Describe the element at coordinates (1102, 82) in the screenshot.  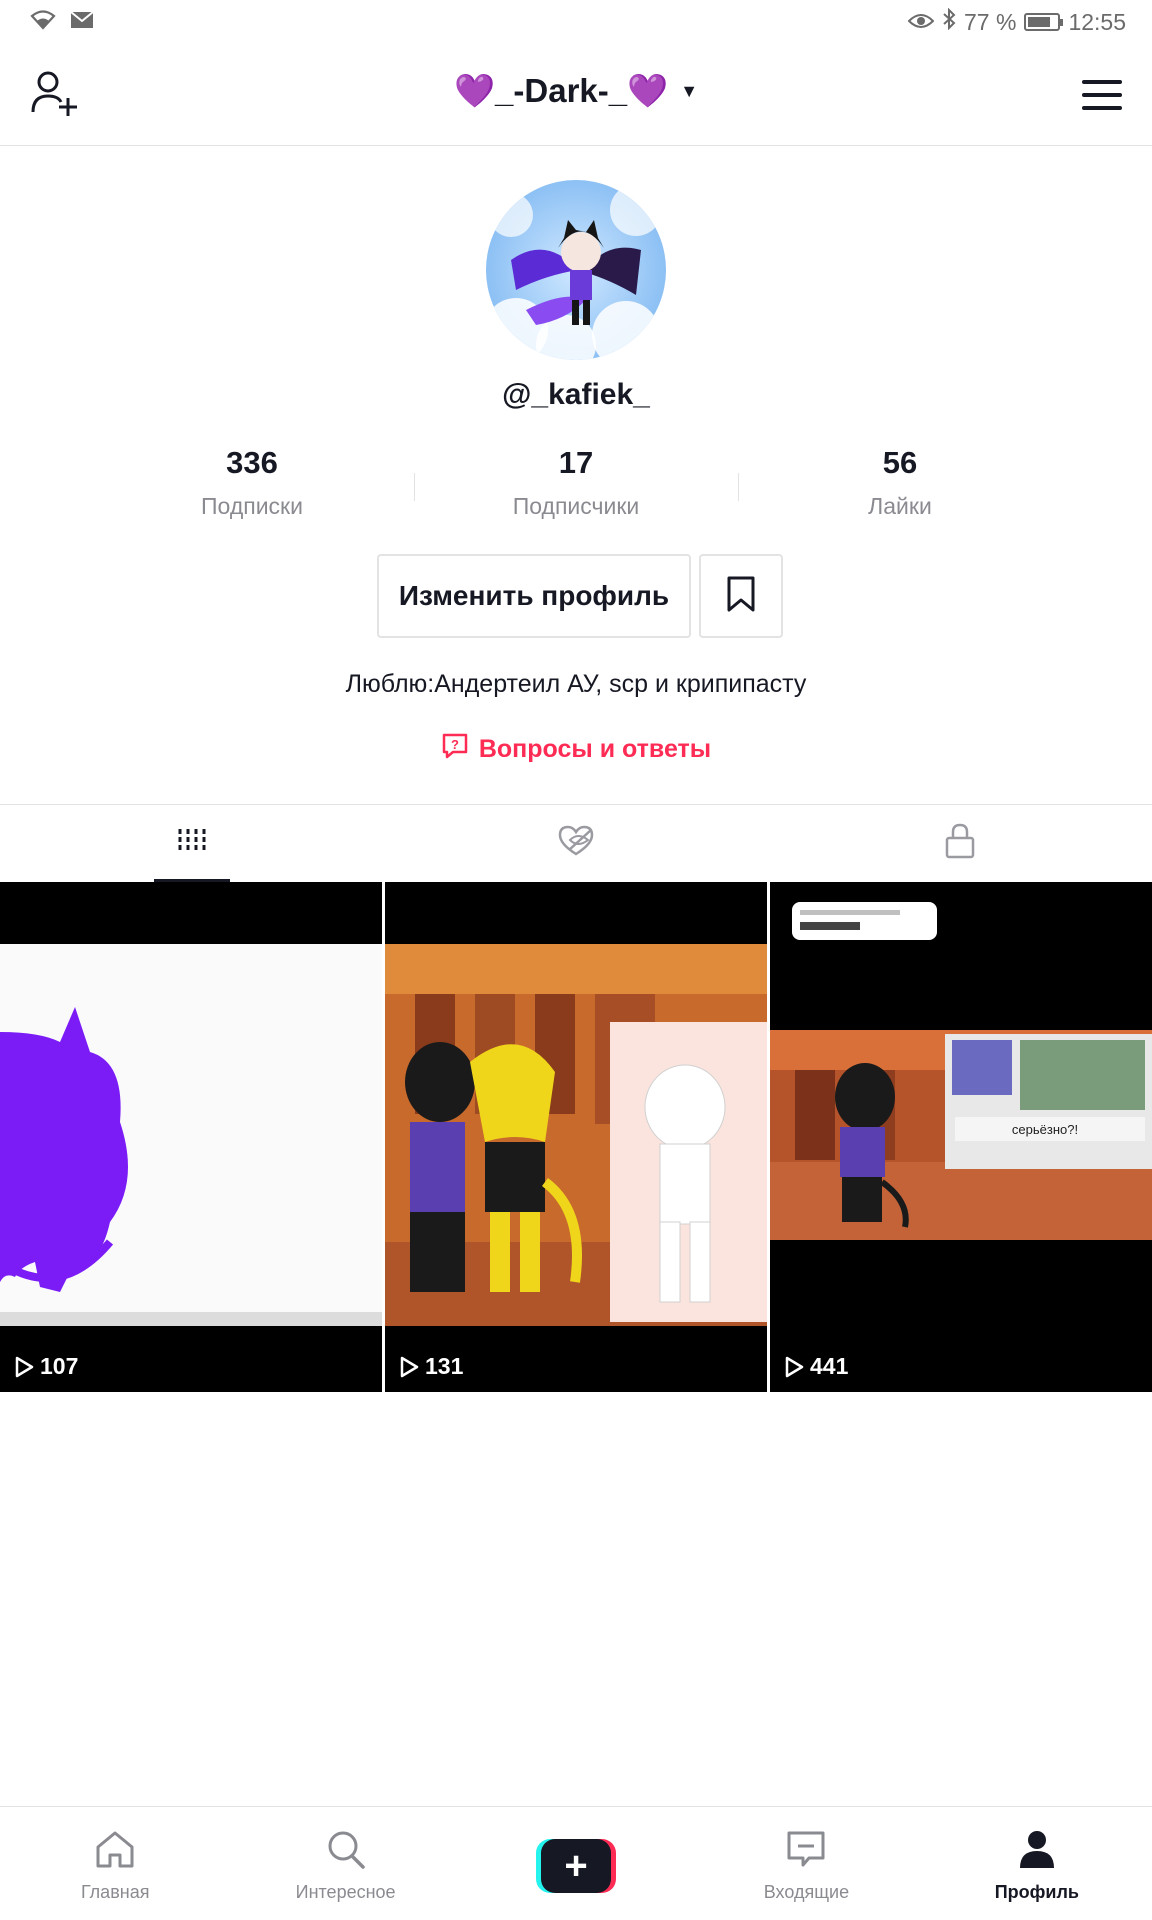
I see `hamburger-menu-icon` at that location.